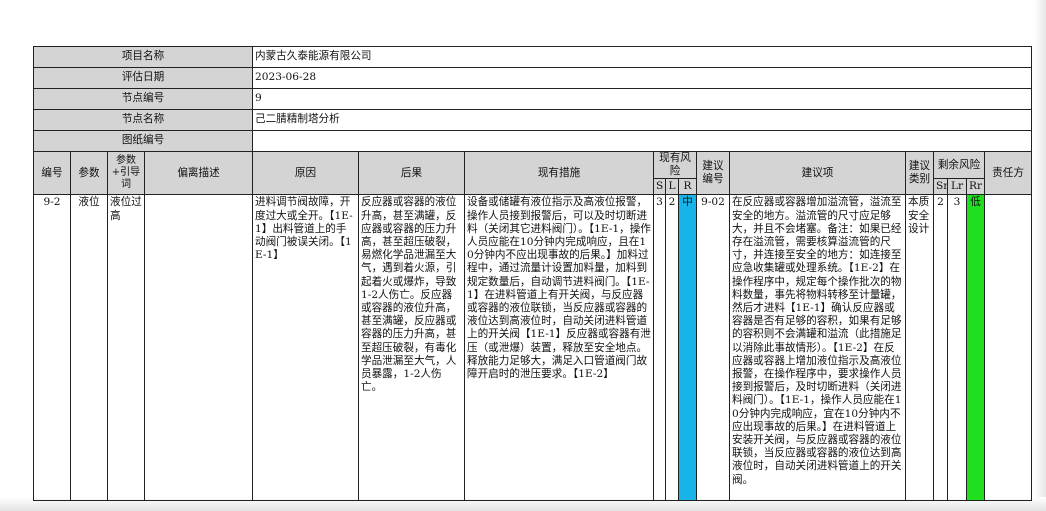 This screenshot has height=511, width=1046. What do you see at coordinates (143, 99) in the screenshot?
I see `node-number-label: 节点编号` at bounding box center [143, 99].